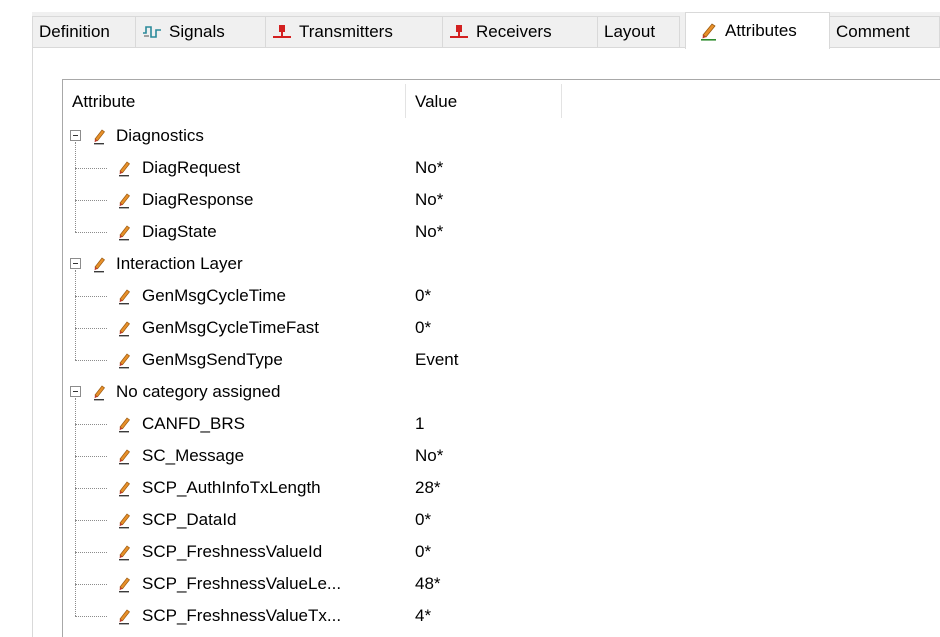  What do you see at coordinates (193, 423) in the screenshot?
I see `attribute-name: CANFD_BRS` at bounding box center [193, 423].